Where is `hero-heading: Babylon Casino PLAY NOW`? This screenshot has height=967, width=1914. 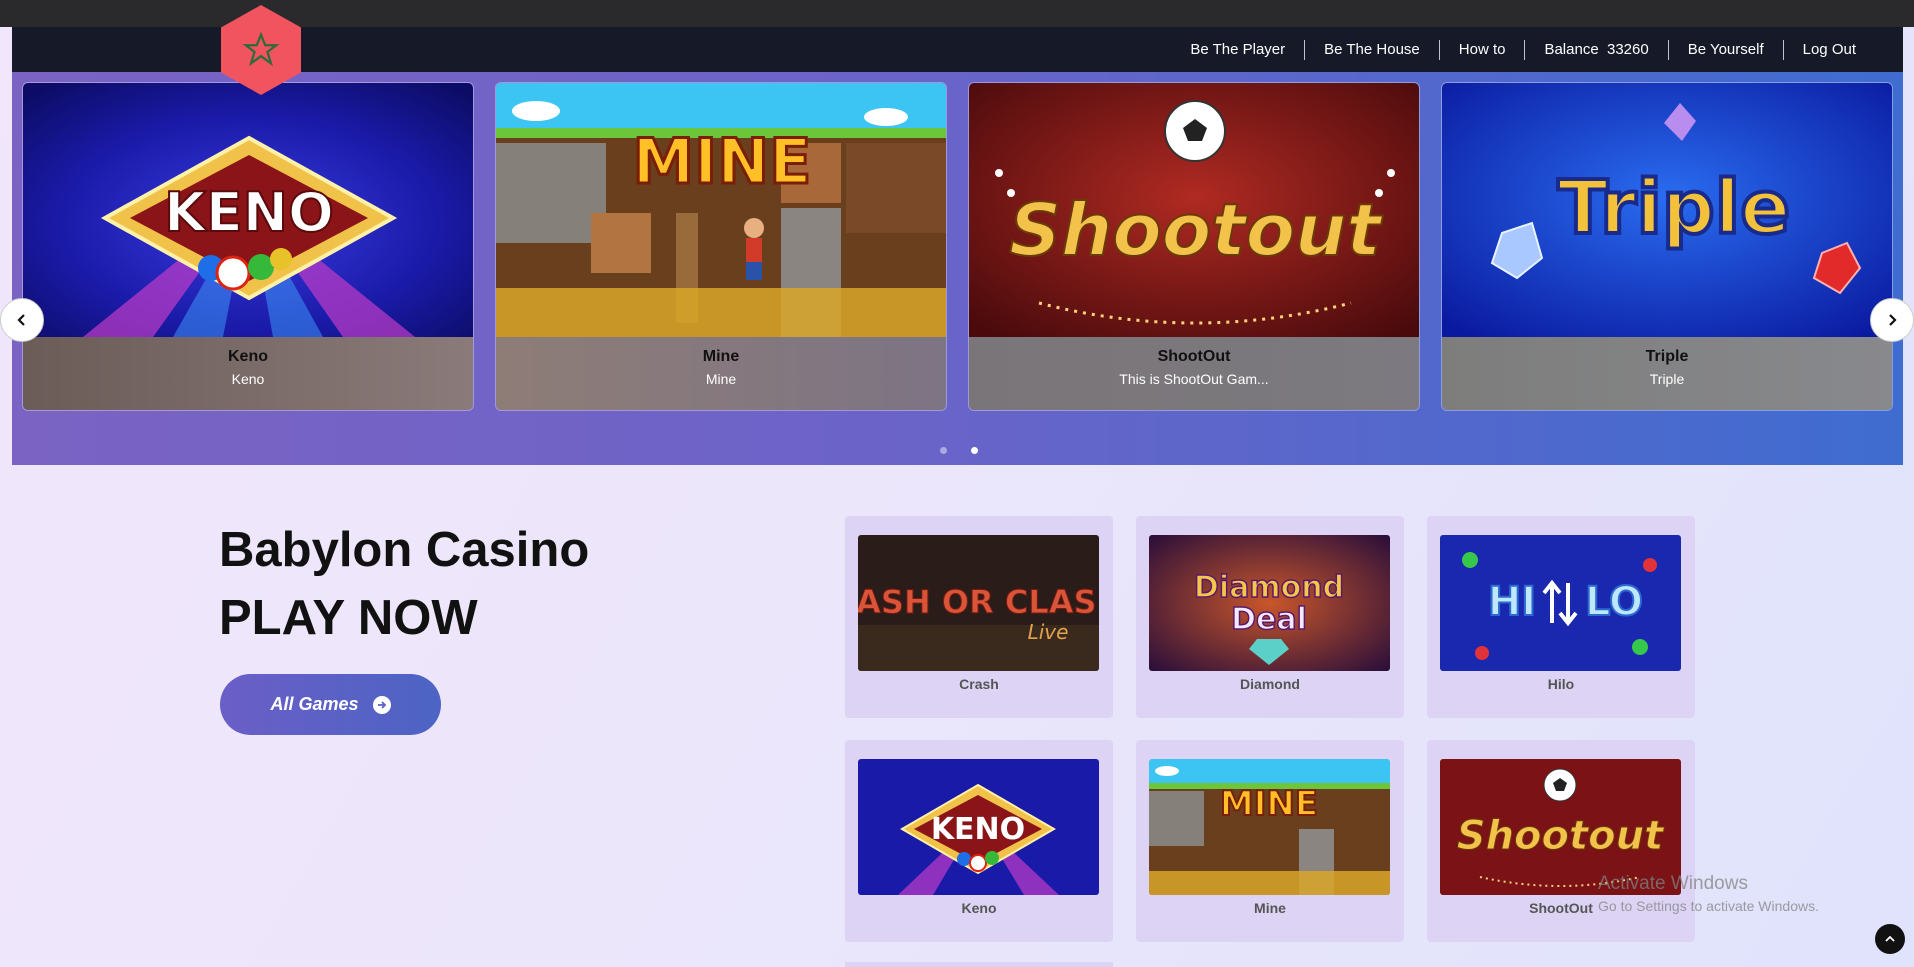 hero-heading: Babylon Casino PLAY NOW is located at coordinates (404, 584).